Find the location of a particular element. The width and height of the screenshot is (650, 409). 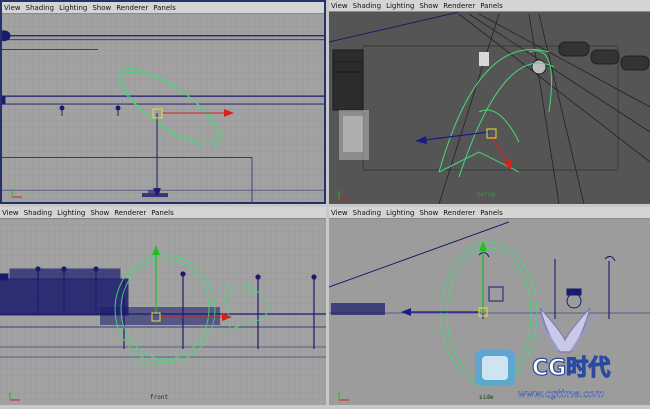

grass-clump is located at coordinates (358, 309).